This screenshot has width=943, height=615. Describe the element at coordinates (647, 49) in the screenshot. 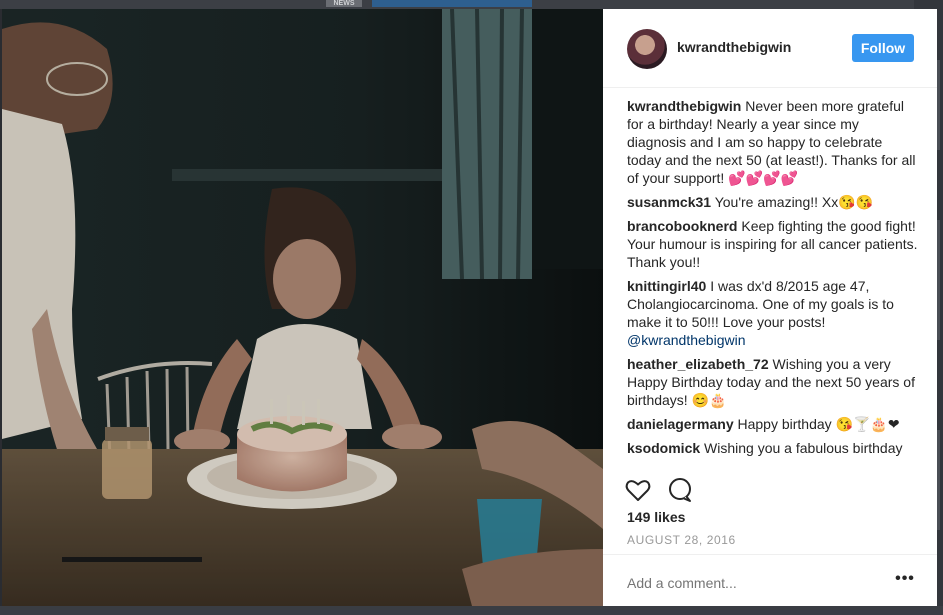

I see `avatar` at that location.